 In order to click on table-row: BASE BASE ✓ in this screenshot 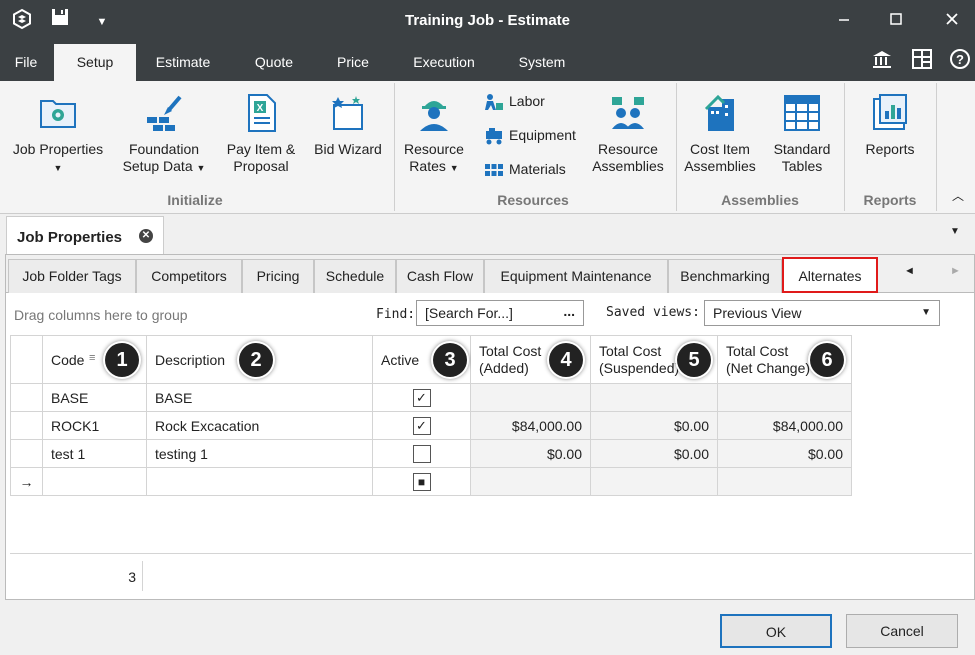, I will do `click(431, 397)`.